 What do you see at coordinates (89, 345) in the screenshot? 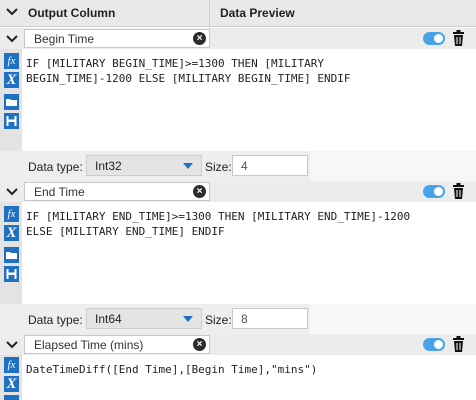
I see `output-field-name: Elapsed Time (mins)` at bounding box center [89, 345].